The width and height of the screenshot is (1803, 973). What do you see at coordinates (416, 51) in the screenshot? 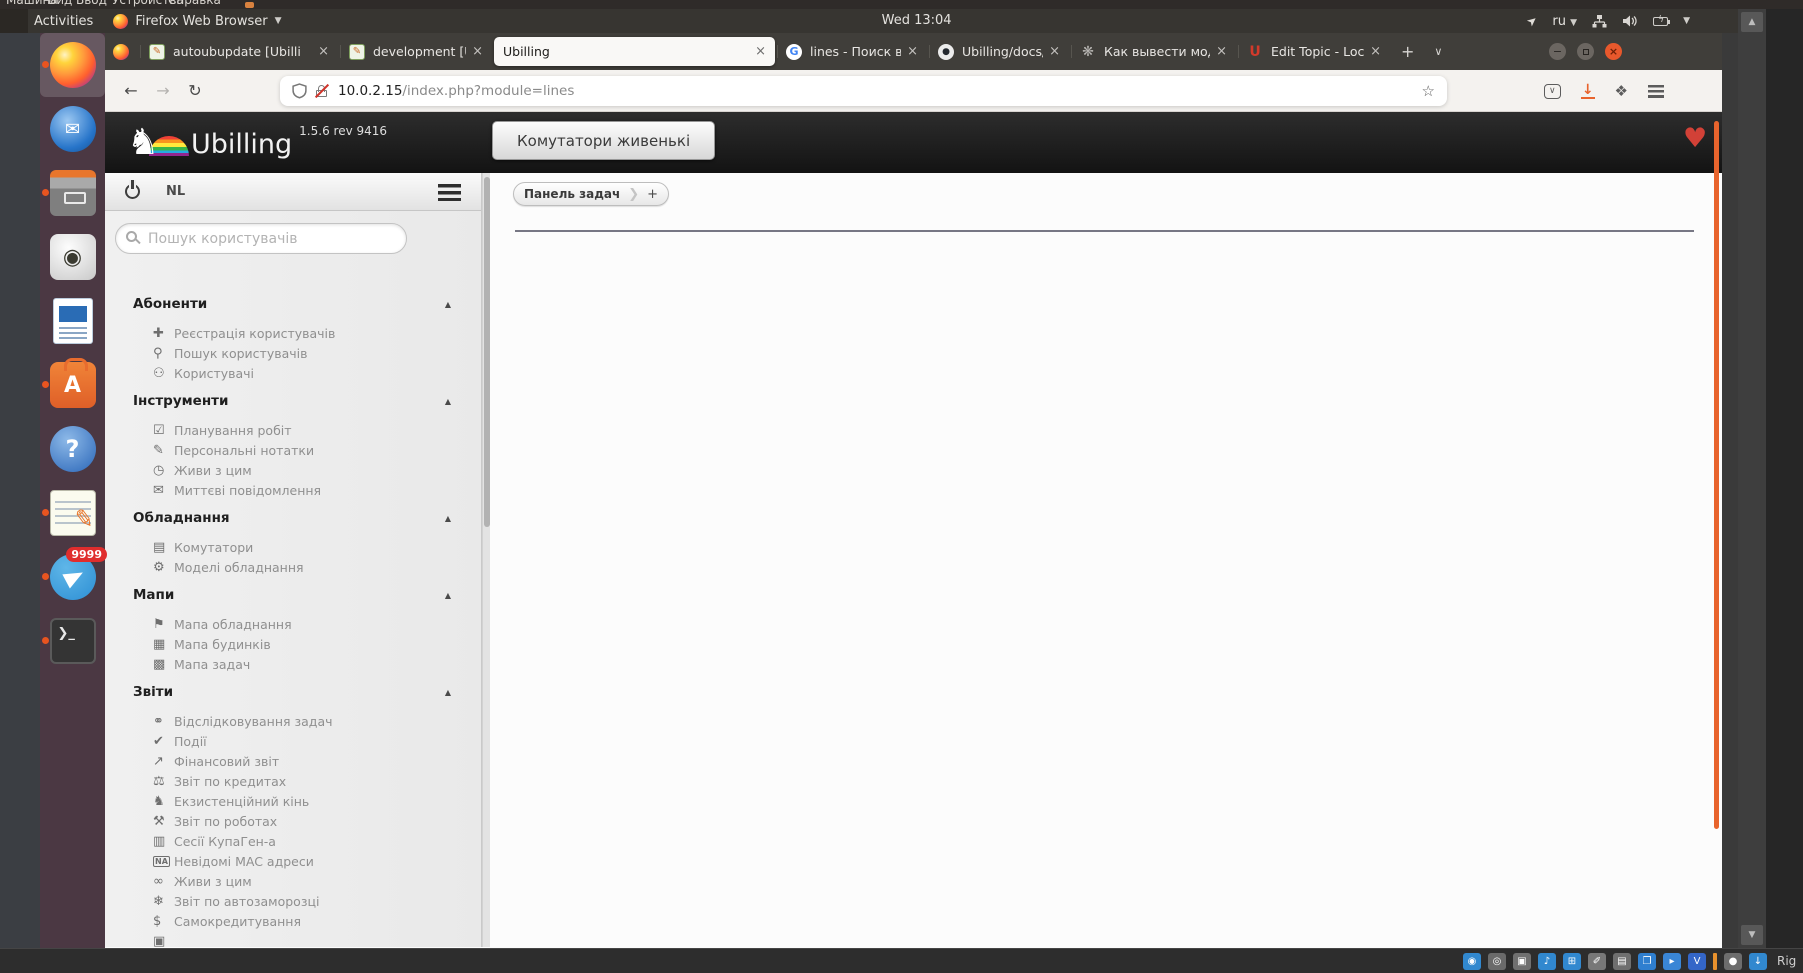
I see `tab-1: ✎ development [Ubillin ×` at bounding box center [416, 51].